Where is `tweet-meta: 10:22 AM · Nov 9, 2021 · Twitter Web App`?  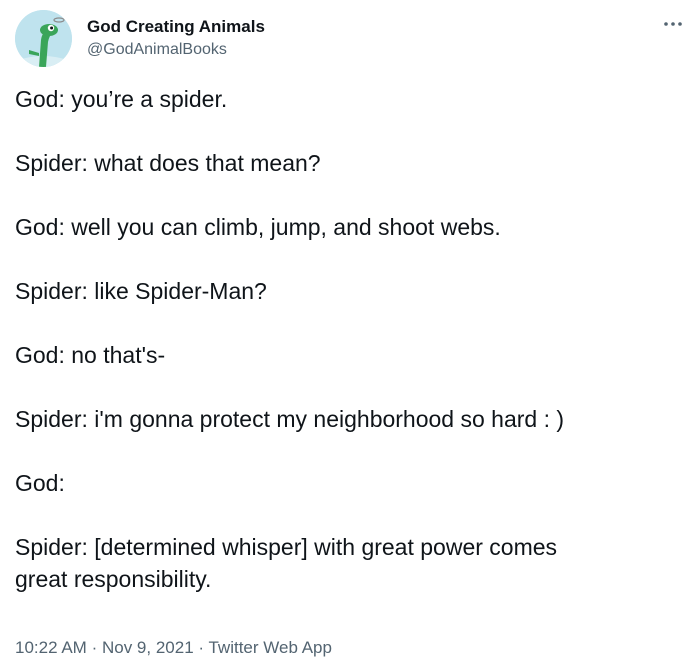
tweet-meta: 10:22 AM · Nov 9, 2021 · Twitter Web App is located at coordinates (173, 648).